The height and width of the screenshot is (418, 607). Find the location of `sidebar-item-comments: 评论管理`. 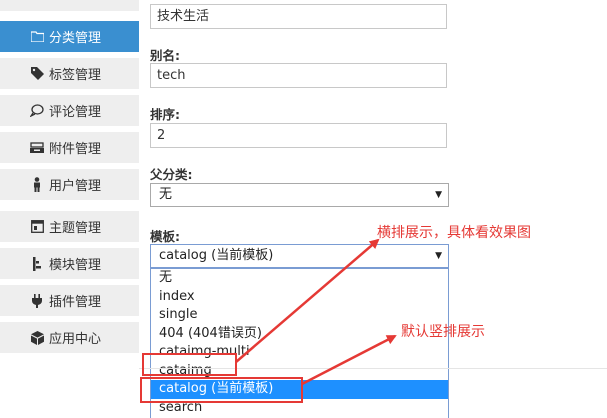

sidebar-item-comments: 评论管理 is located at coordinates (69, 110).